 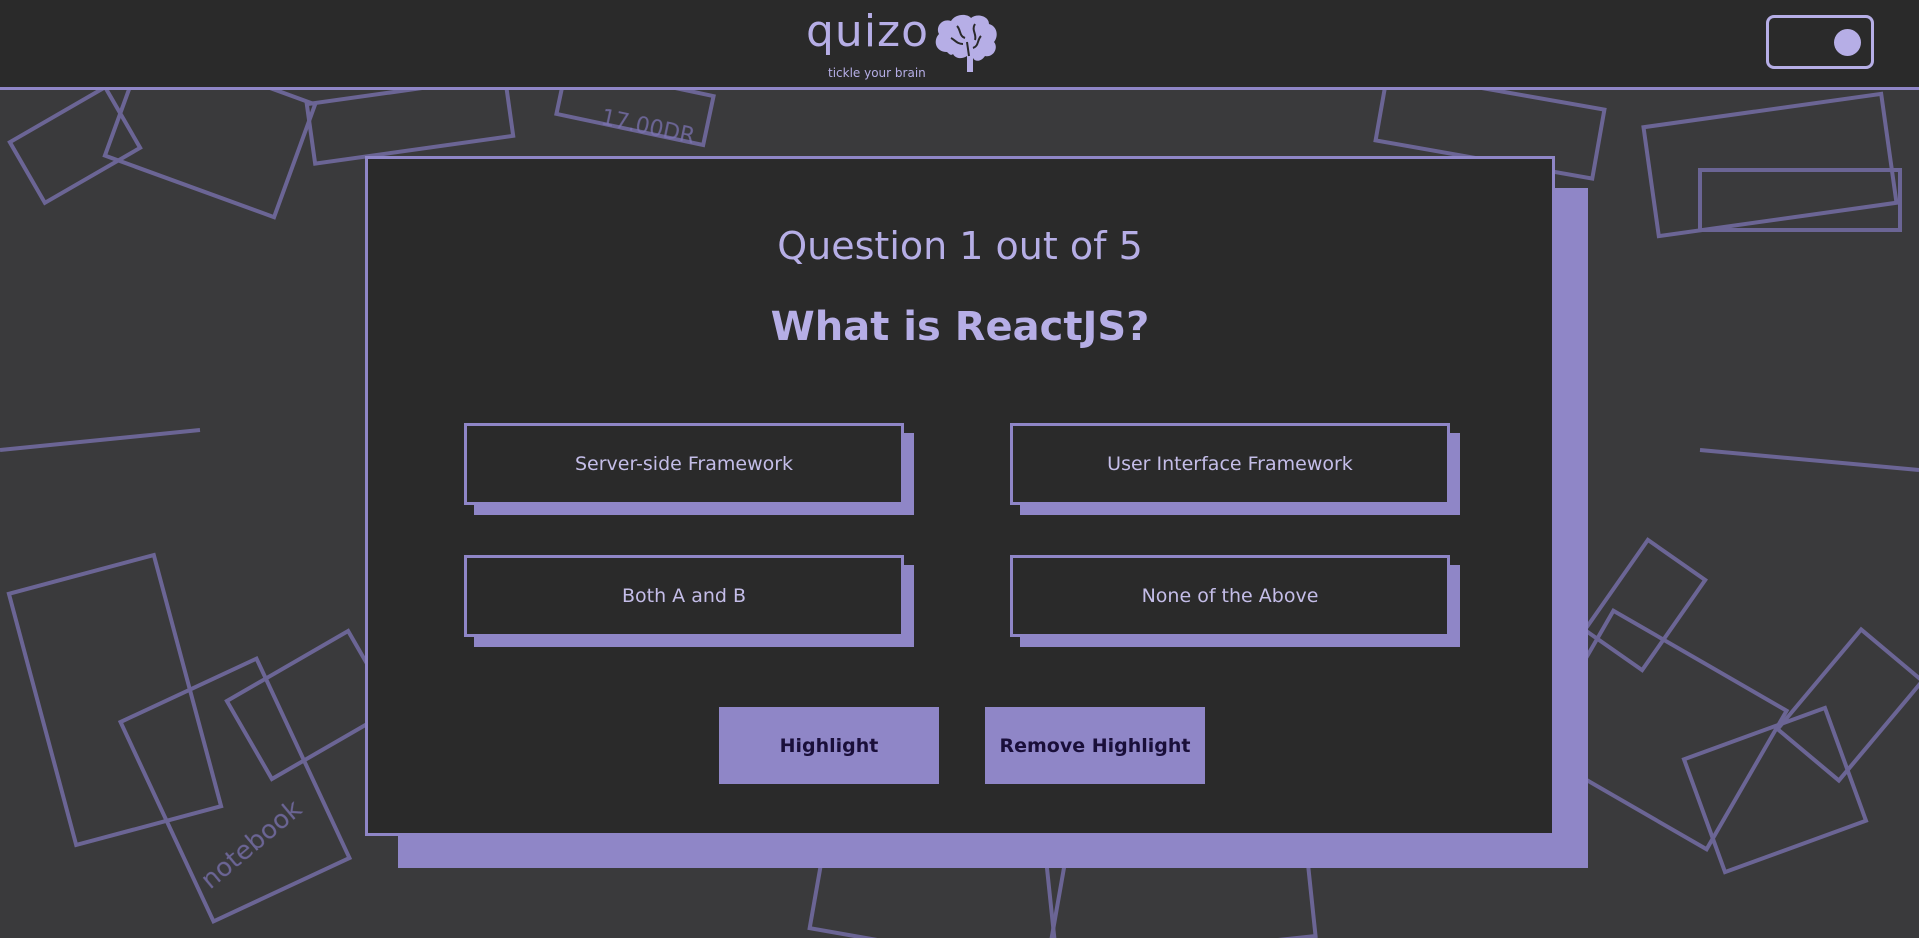 What do you see at coordinates (1230, 596) in the screenshot?
I see `option-d-button: None of the Above` at bounding box center [1230, 596].